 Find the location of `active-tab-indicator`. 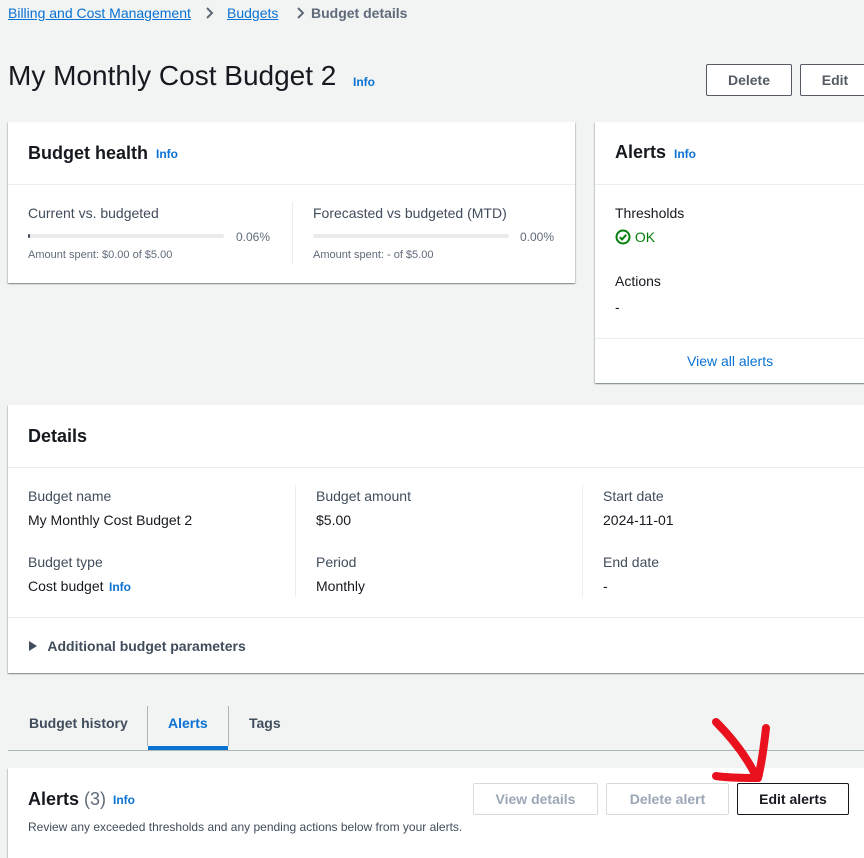

active-tab-indicator is located at coordinates (188, 748).